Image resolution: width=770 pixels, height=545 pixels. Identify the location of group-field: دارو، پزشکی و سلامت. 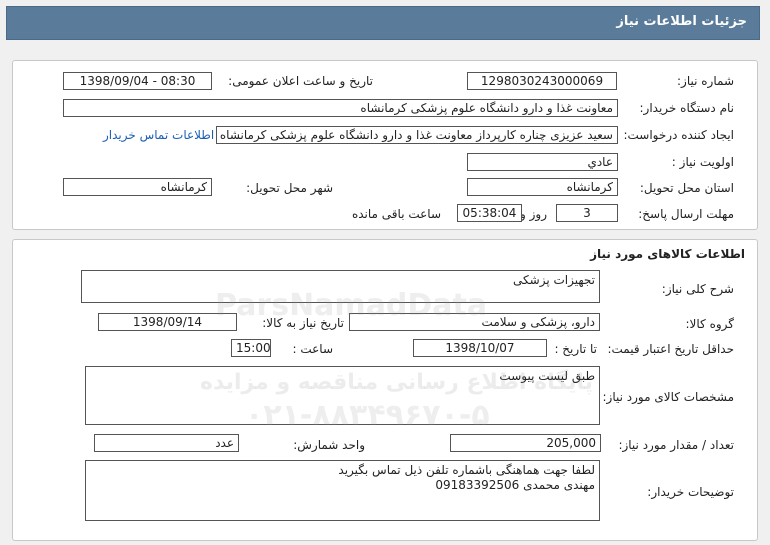
(474, 322).